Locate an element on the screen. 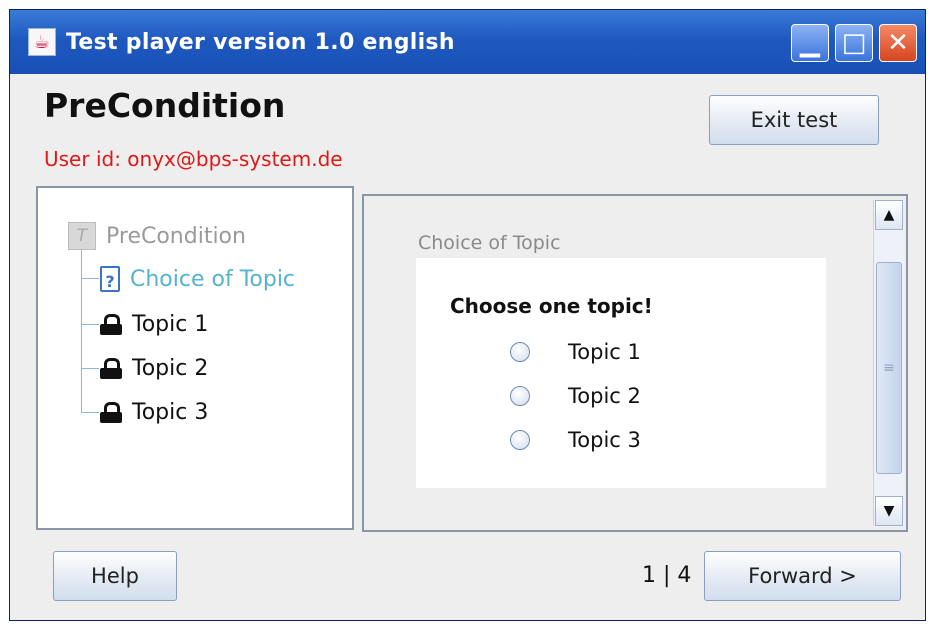 This screenshot has width=936, height=629. tree-item-topic-3: Topic 3 is located at coordinates (154, 412).